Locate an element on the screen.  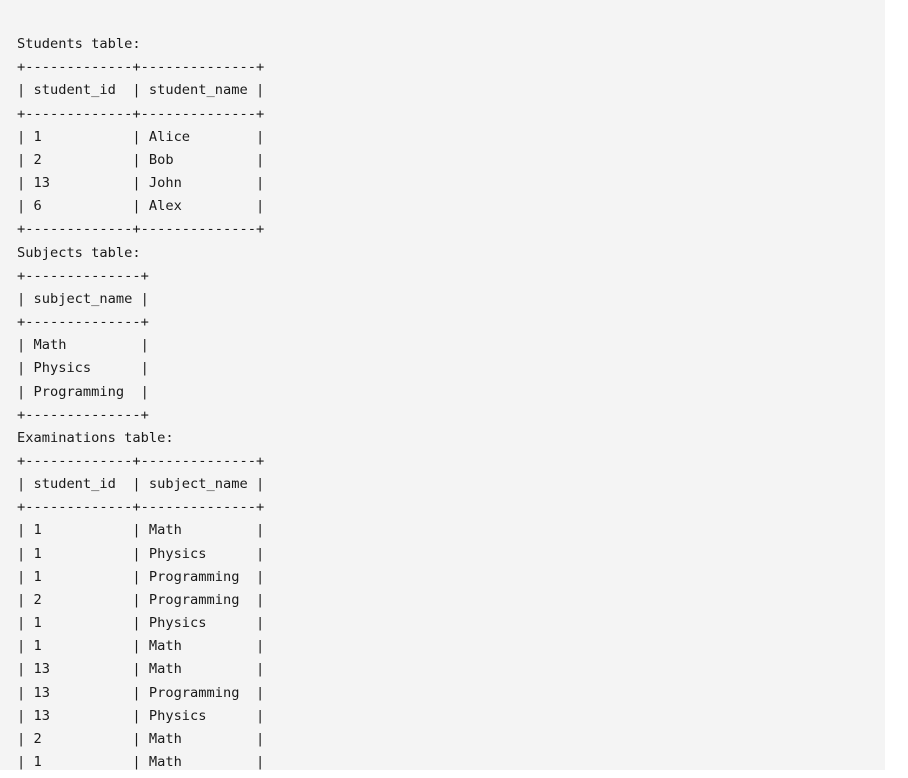
table-row: | Physics | is located at coordinates (83, 368).